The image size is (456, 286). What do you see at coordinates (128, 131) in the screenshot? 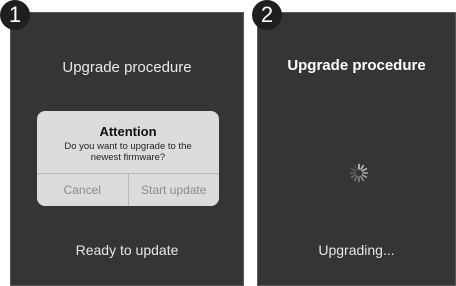
I see `dialog-title: Attention` at bounding box center [128, 131].